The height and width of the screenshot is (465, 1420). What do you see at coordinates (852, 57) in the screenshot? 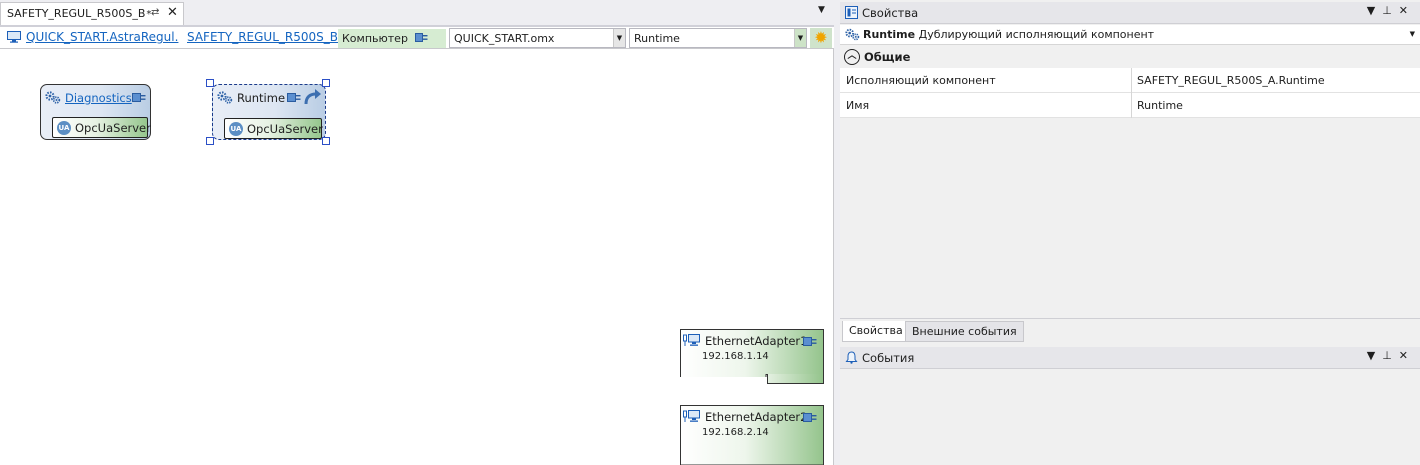
I see `collapse-icon: ︿` at bounding box center [852, 57].